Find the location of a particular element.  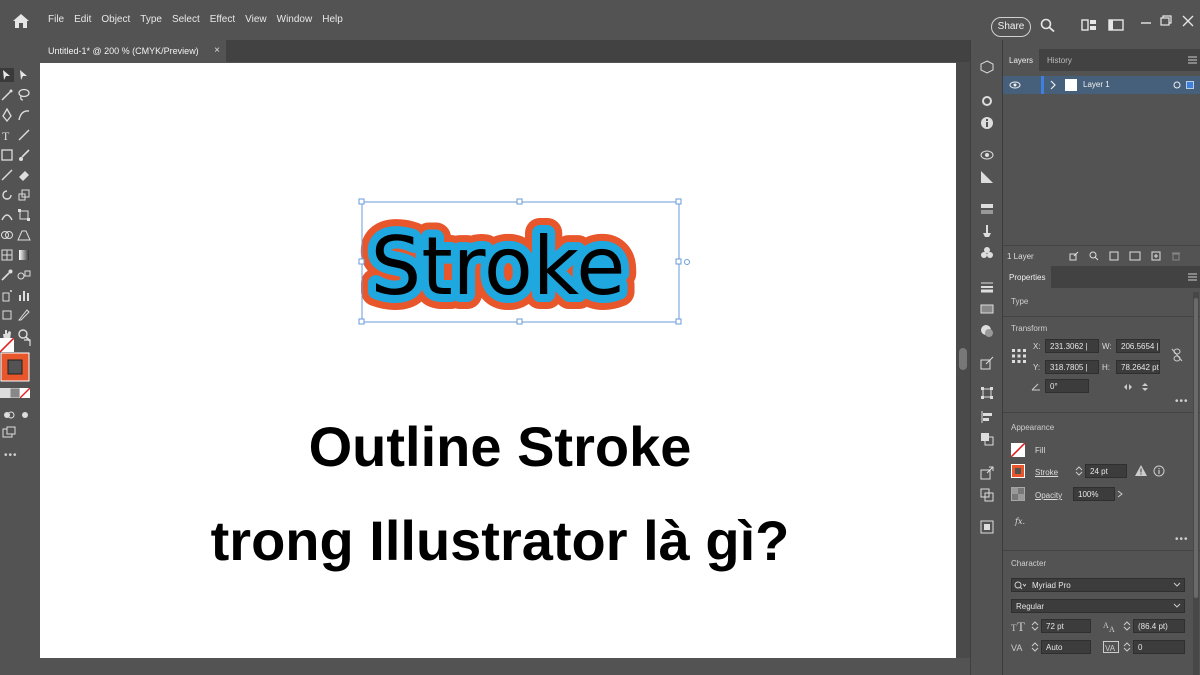

layer-selection-indicator is located at coordinates (1190, 85).